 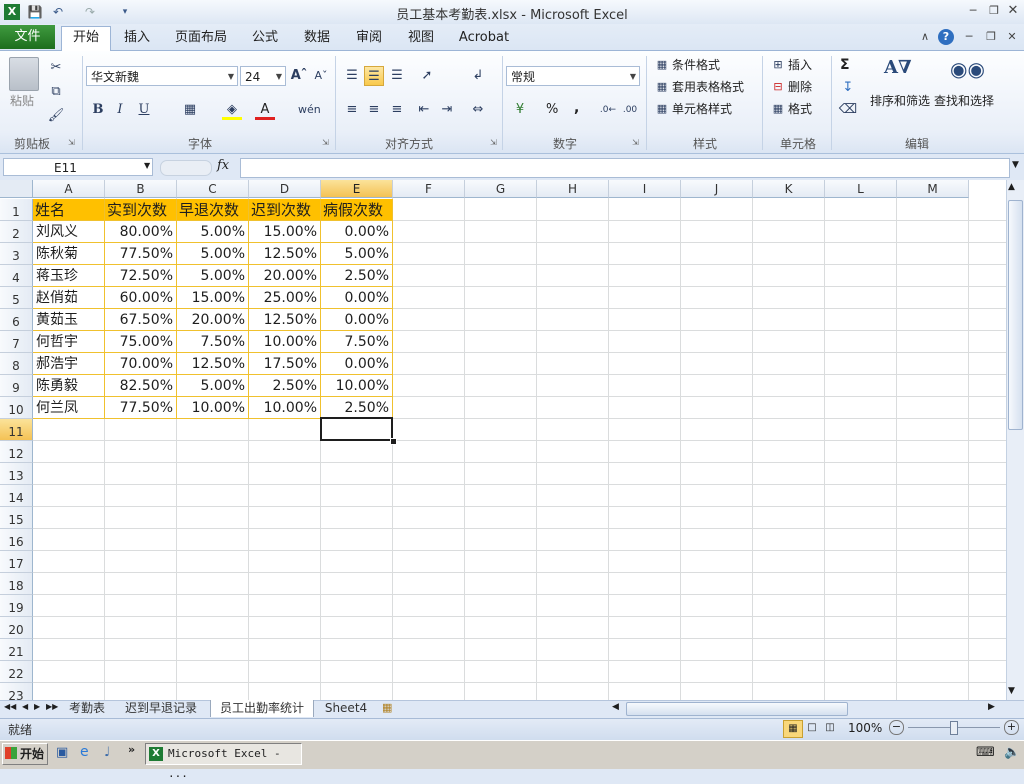 I want to click on clear-icon: ⌫, so click(x=848, y=110).